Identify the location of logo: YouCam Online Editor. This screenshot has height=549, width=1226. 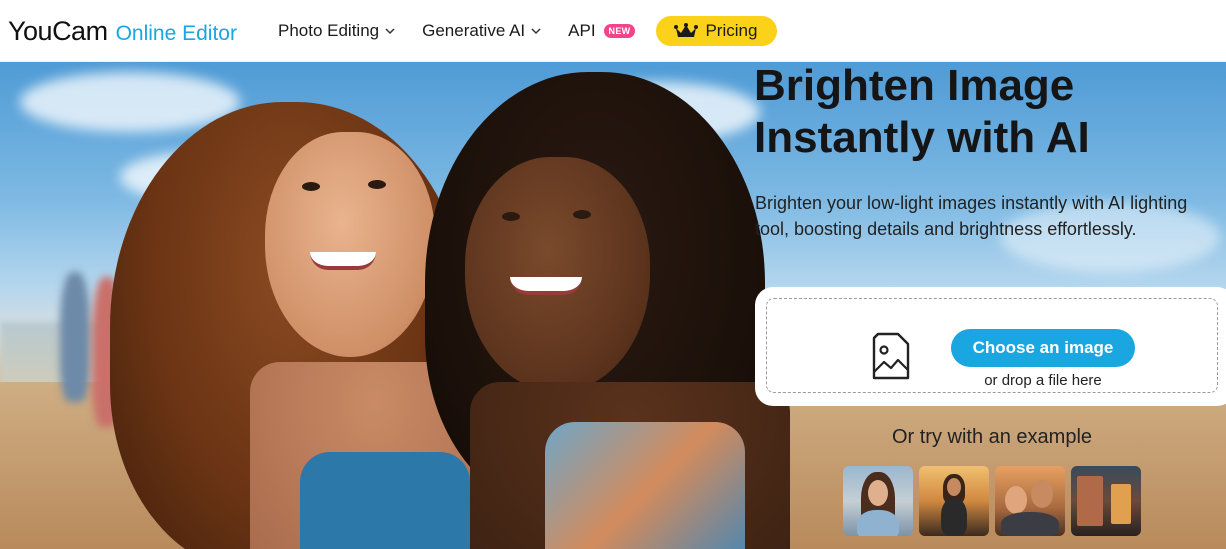
(122, 31).